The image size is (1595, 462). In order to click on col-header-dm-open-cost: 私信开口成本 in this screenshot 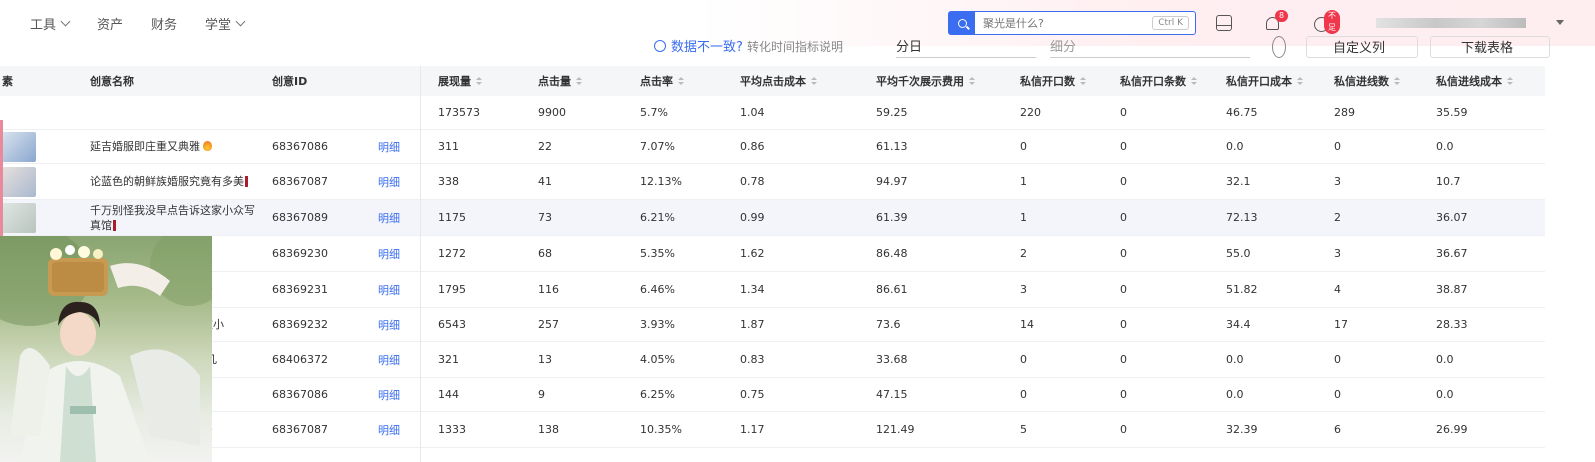, I will do `click(1264, 81)`.